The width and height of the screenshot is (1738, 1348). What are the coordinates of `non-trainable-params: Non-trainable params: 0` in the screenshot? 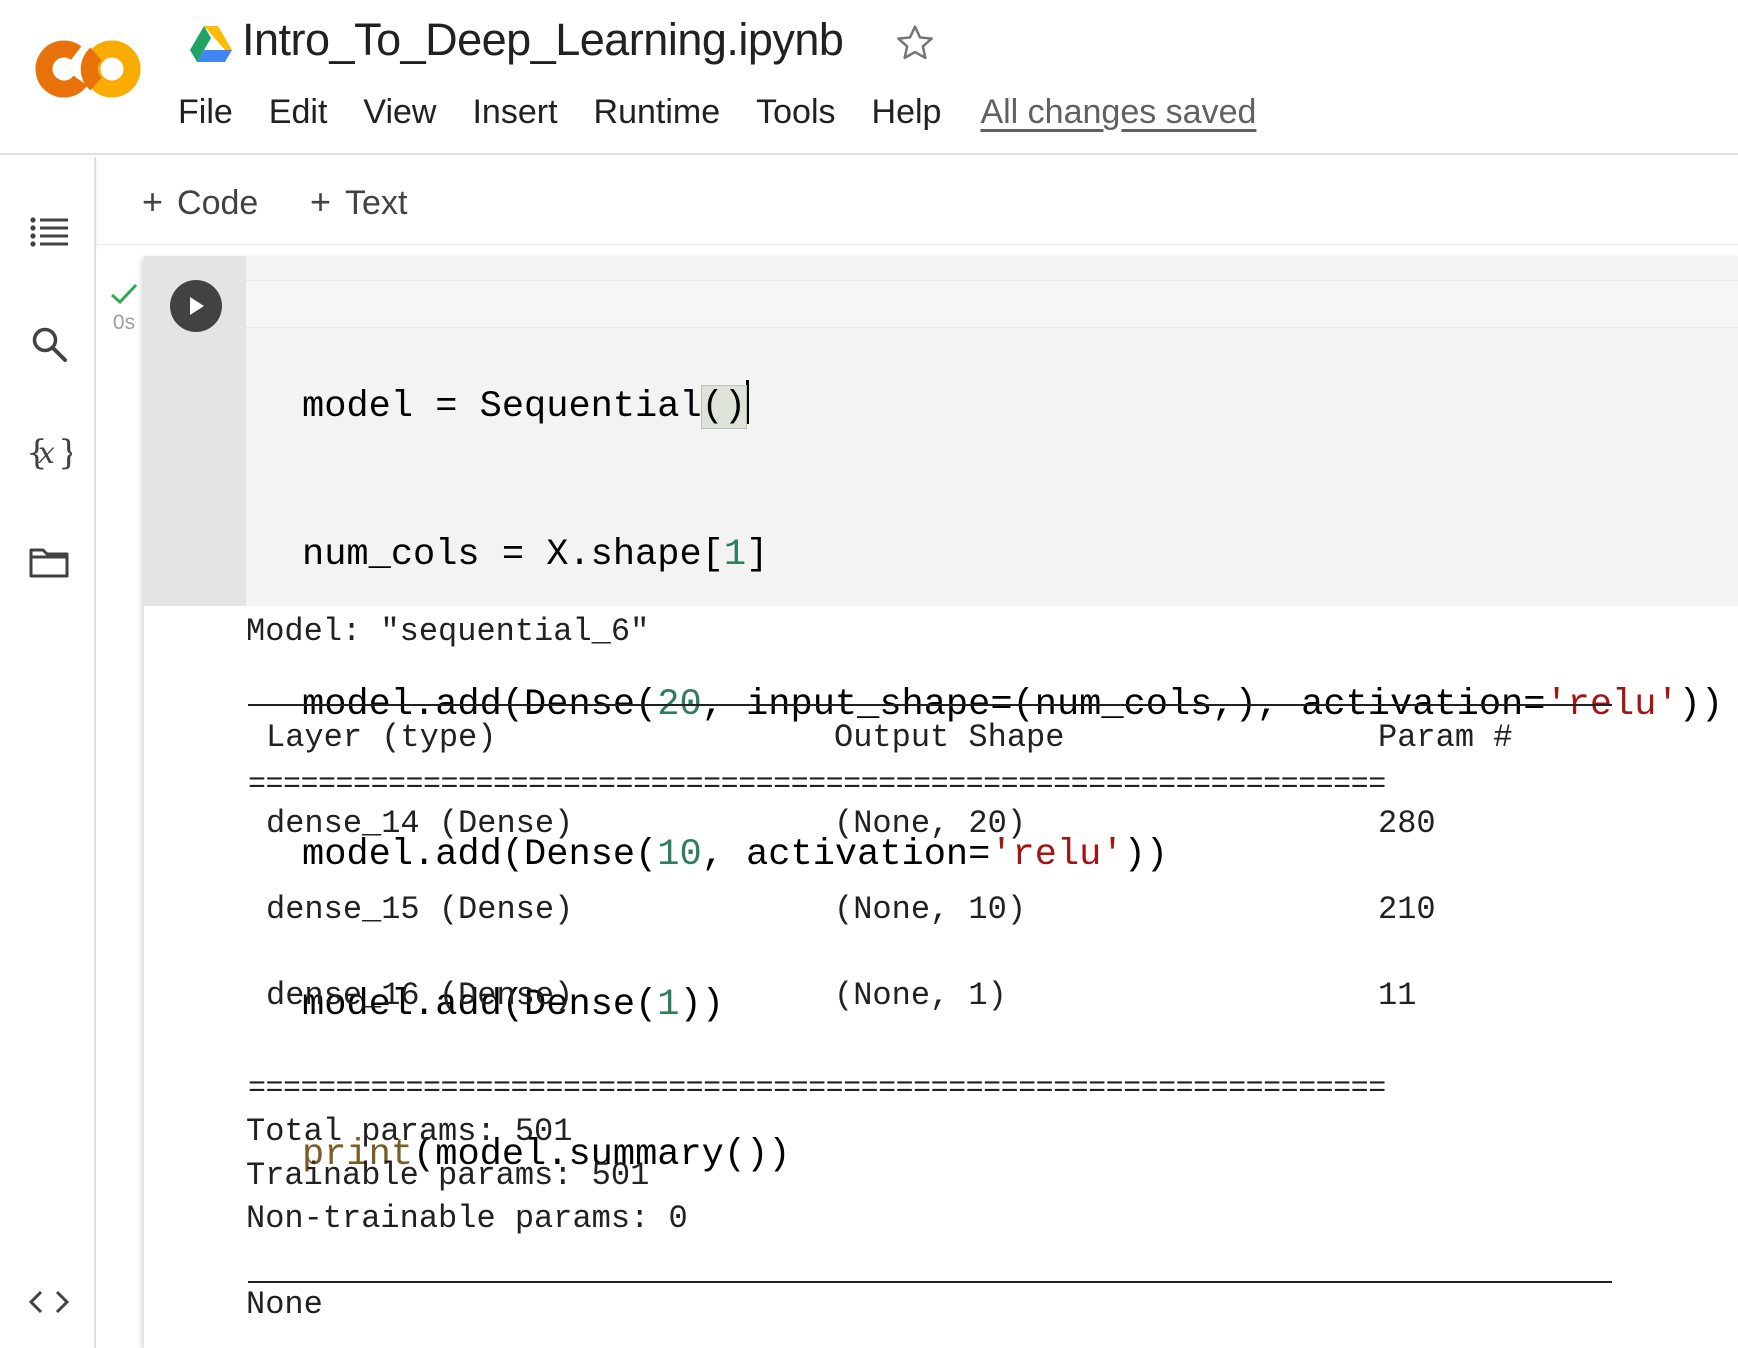 It's located at (467, 1218).